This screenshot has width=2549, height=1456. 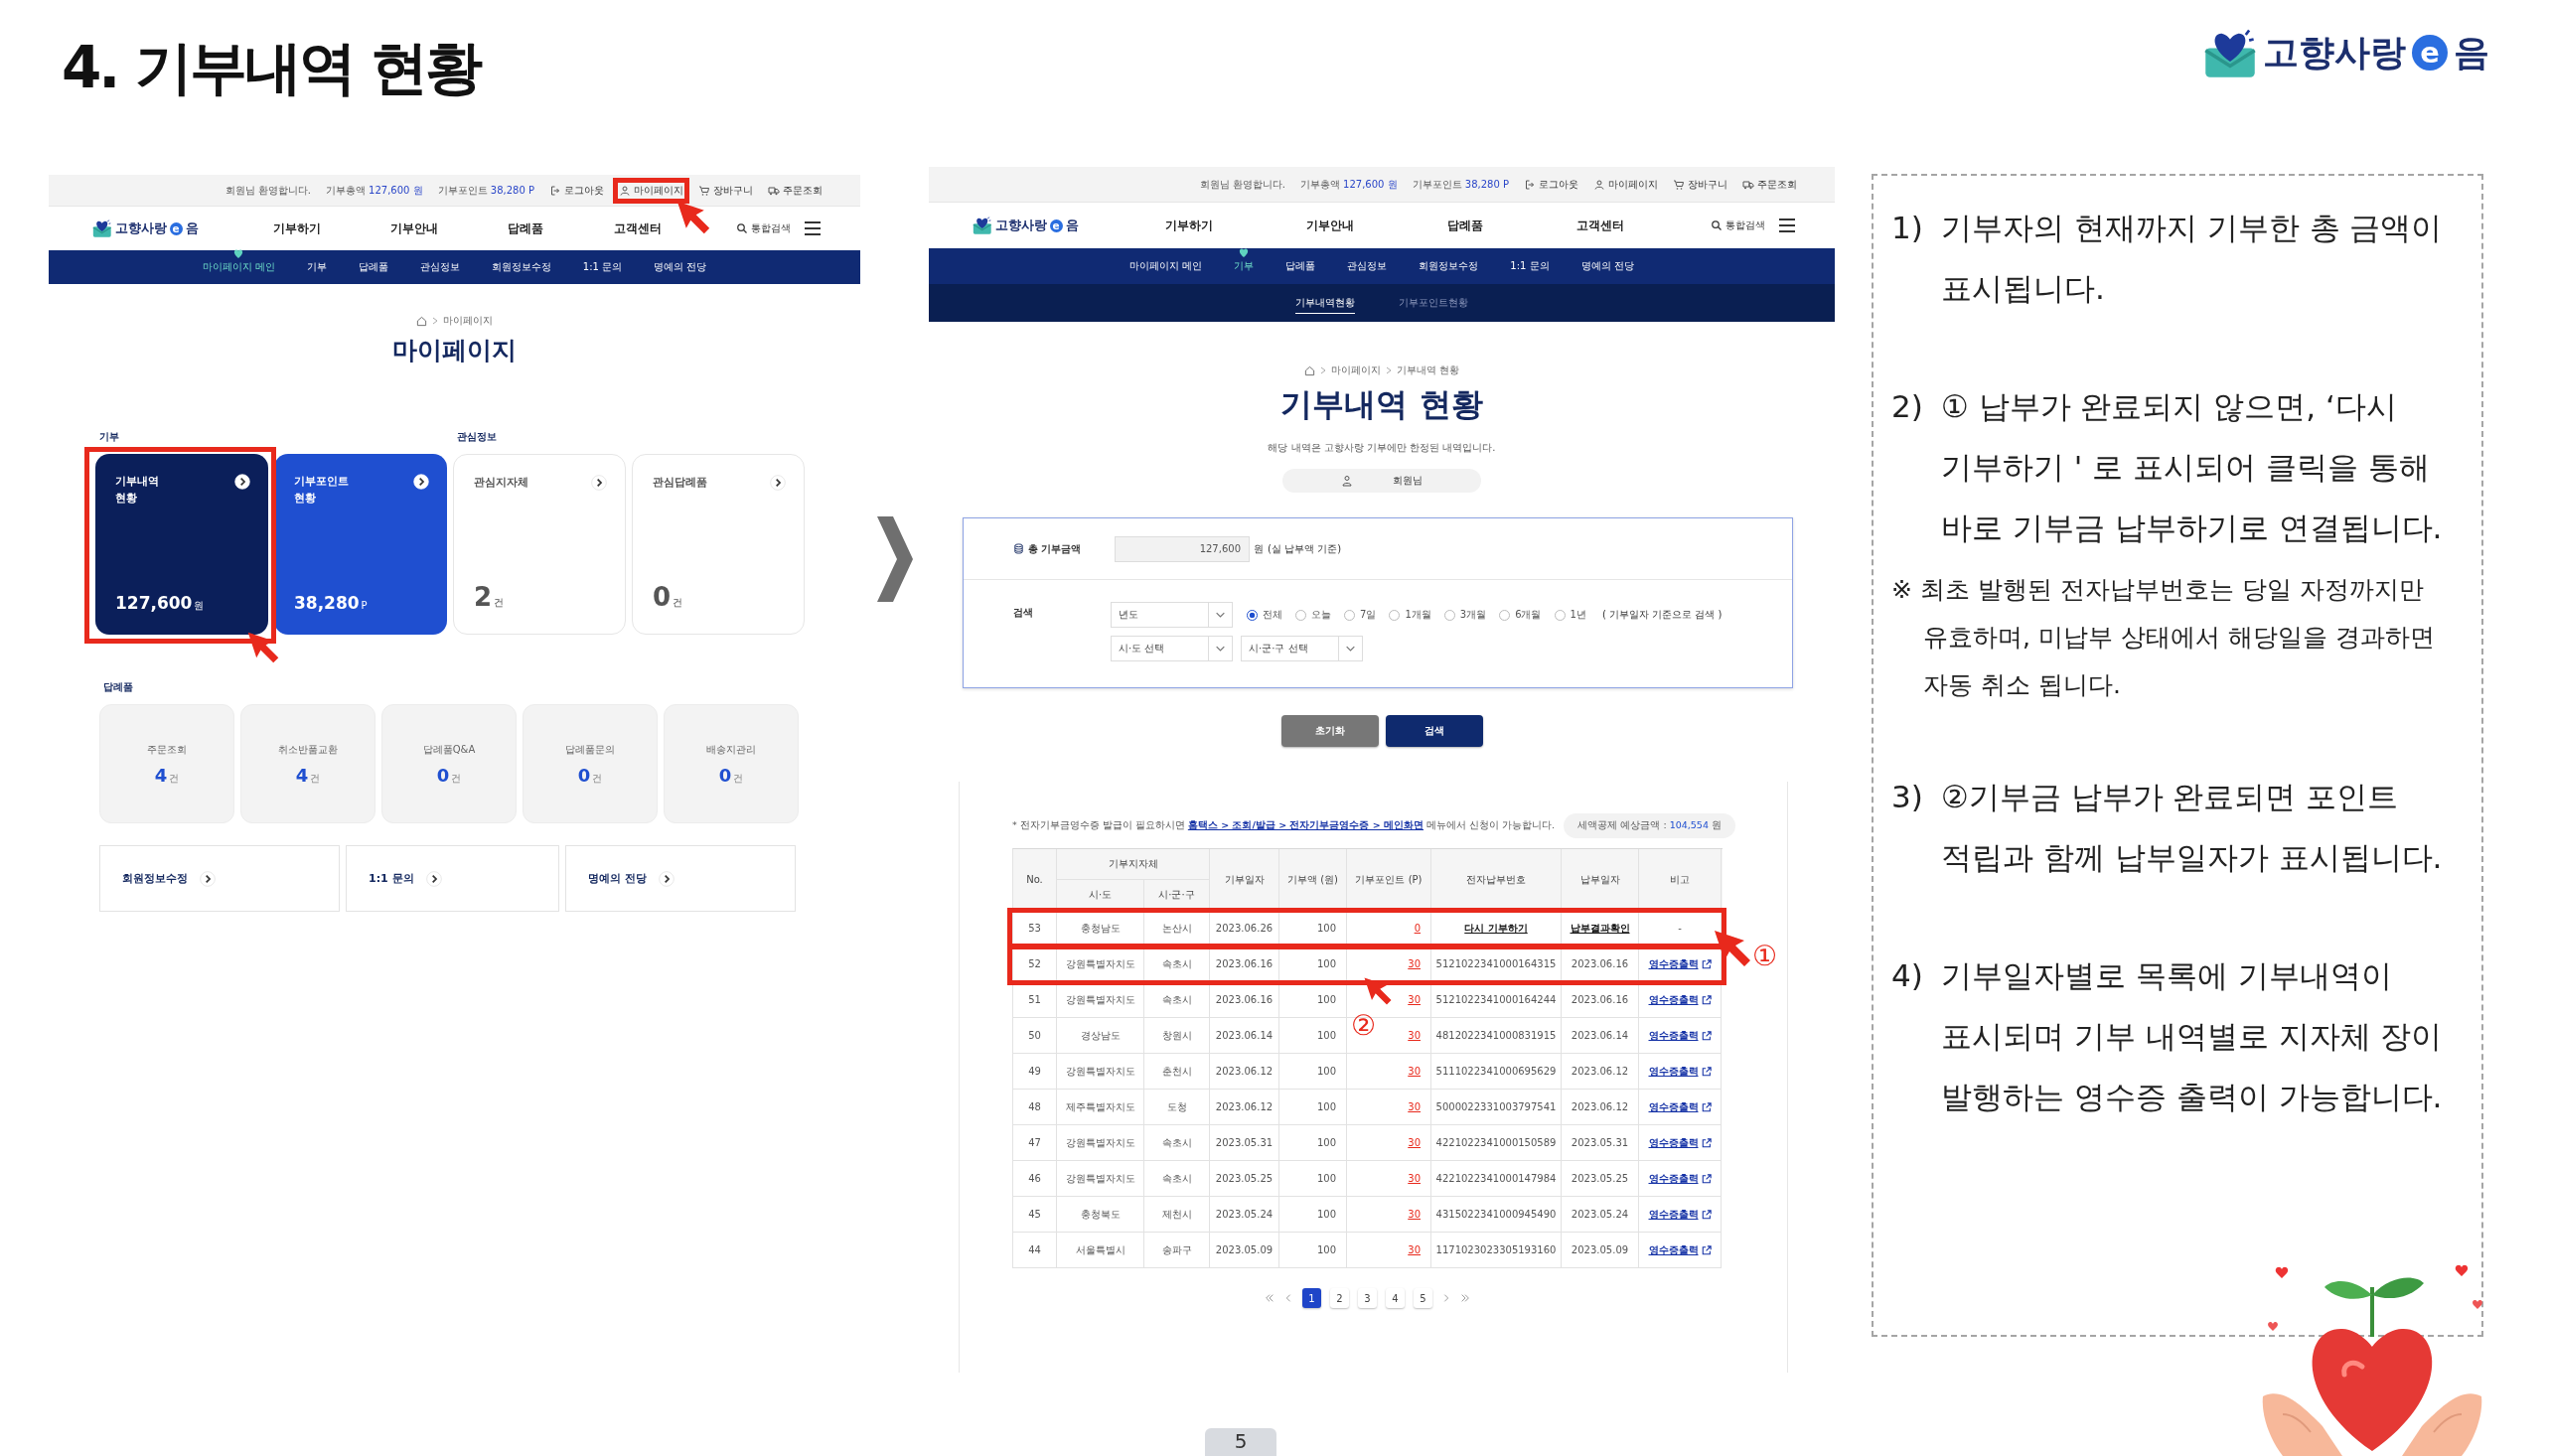 I want to click on table-cell: 48, so click(x=1035, y=1107).